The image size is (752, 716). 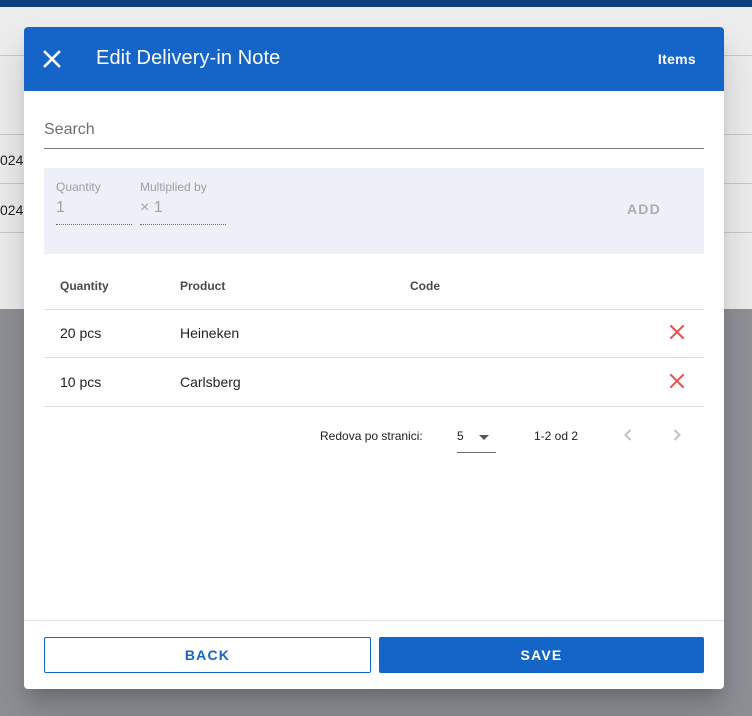 What do you see at coordinates (374, 620) in the screenshot?
I see `footer-divider` at bounding box center [374, 620].